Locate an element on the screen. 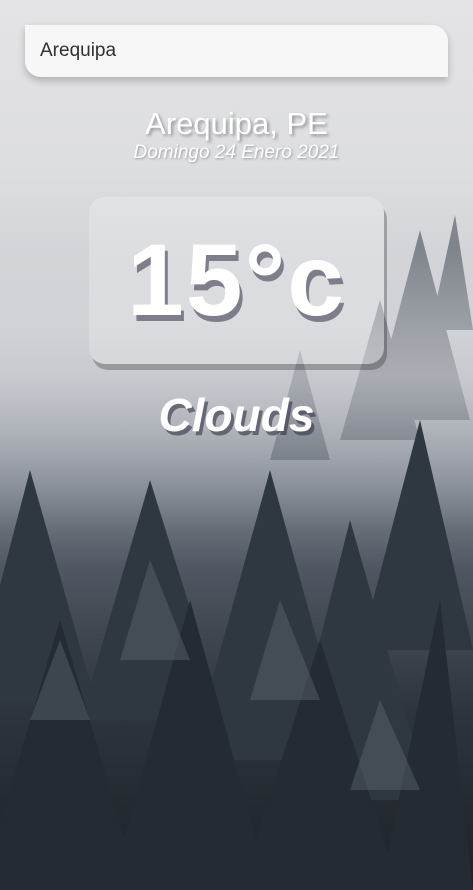 The width and height of the screenshot is (473, 890). city-name: Arequipa, PE is located at coordinates (236, 123).